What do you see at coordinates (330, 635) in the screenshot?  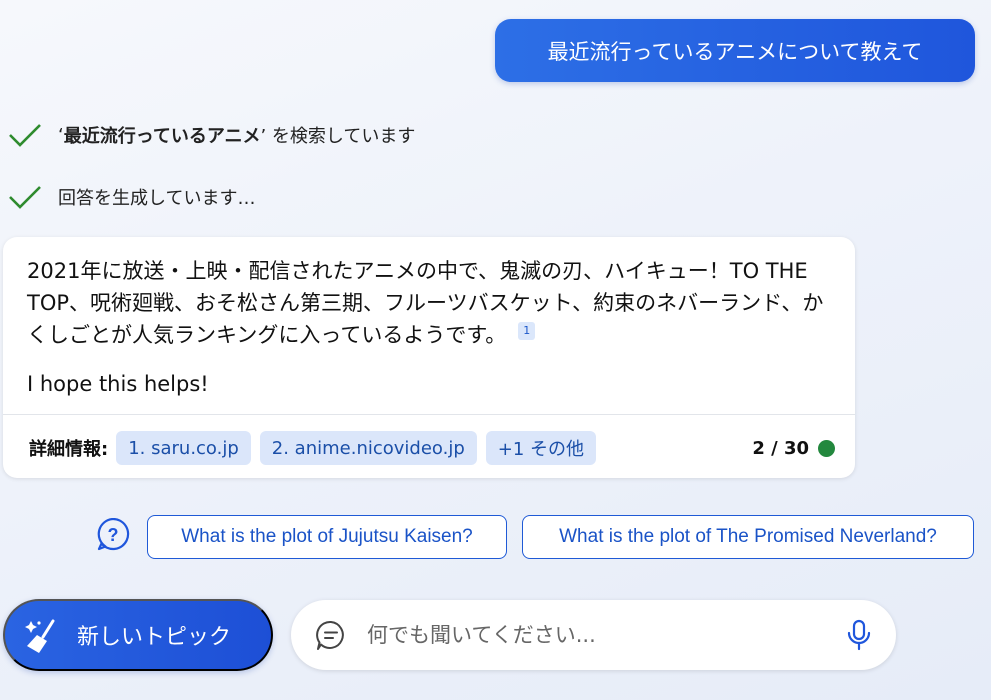 I see `chat-bubble-icon` at bounding box center [330, 635].